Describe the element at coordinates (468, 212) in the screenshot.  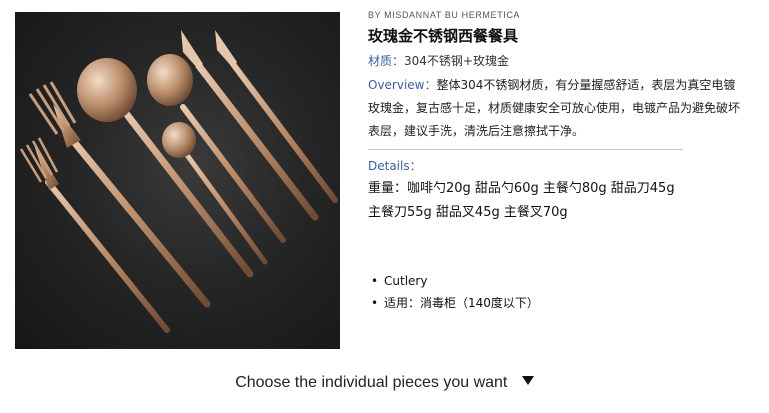
I see `weights-line: 主餐刀55g 甜品叉45g 主餐叉70g` at that location.